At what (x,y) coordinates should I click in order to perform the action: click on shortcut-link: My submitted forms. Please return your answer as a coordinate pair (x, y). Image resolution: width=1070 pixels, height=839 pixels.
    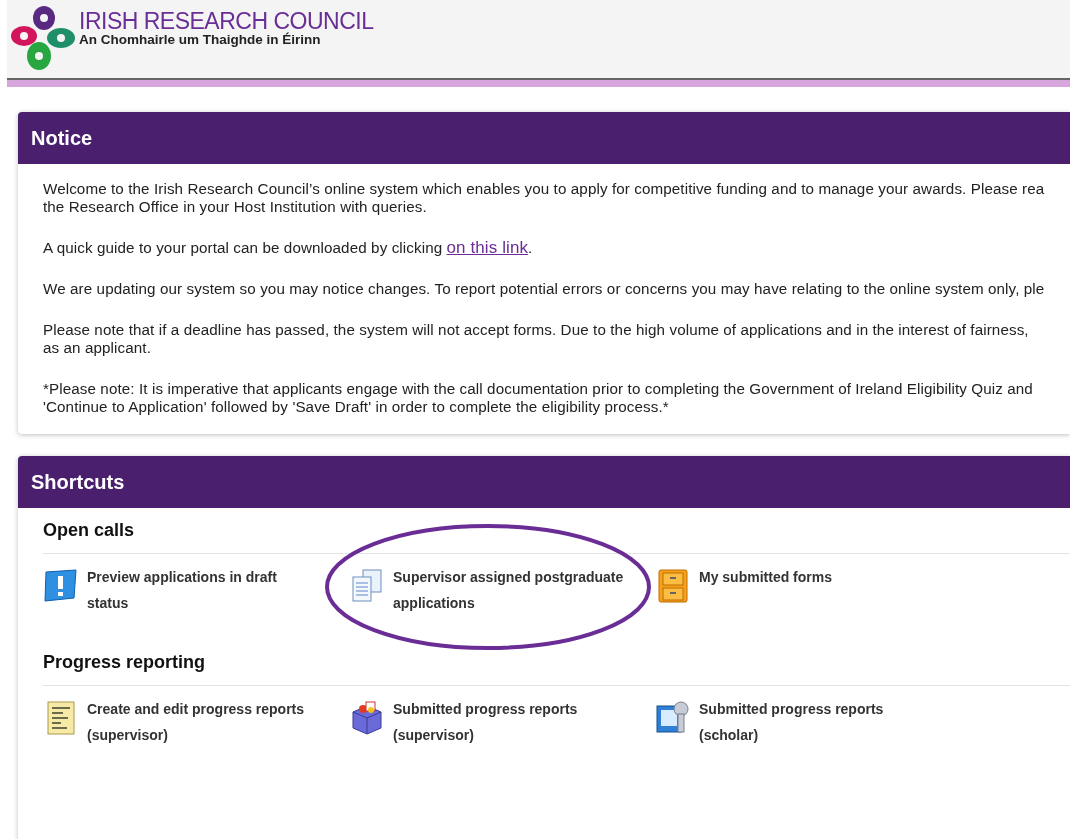
    Looking at the image, I should click on (765, 577).